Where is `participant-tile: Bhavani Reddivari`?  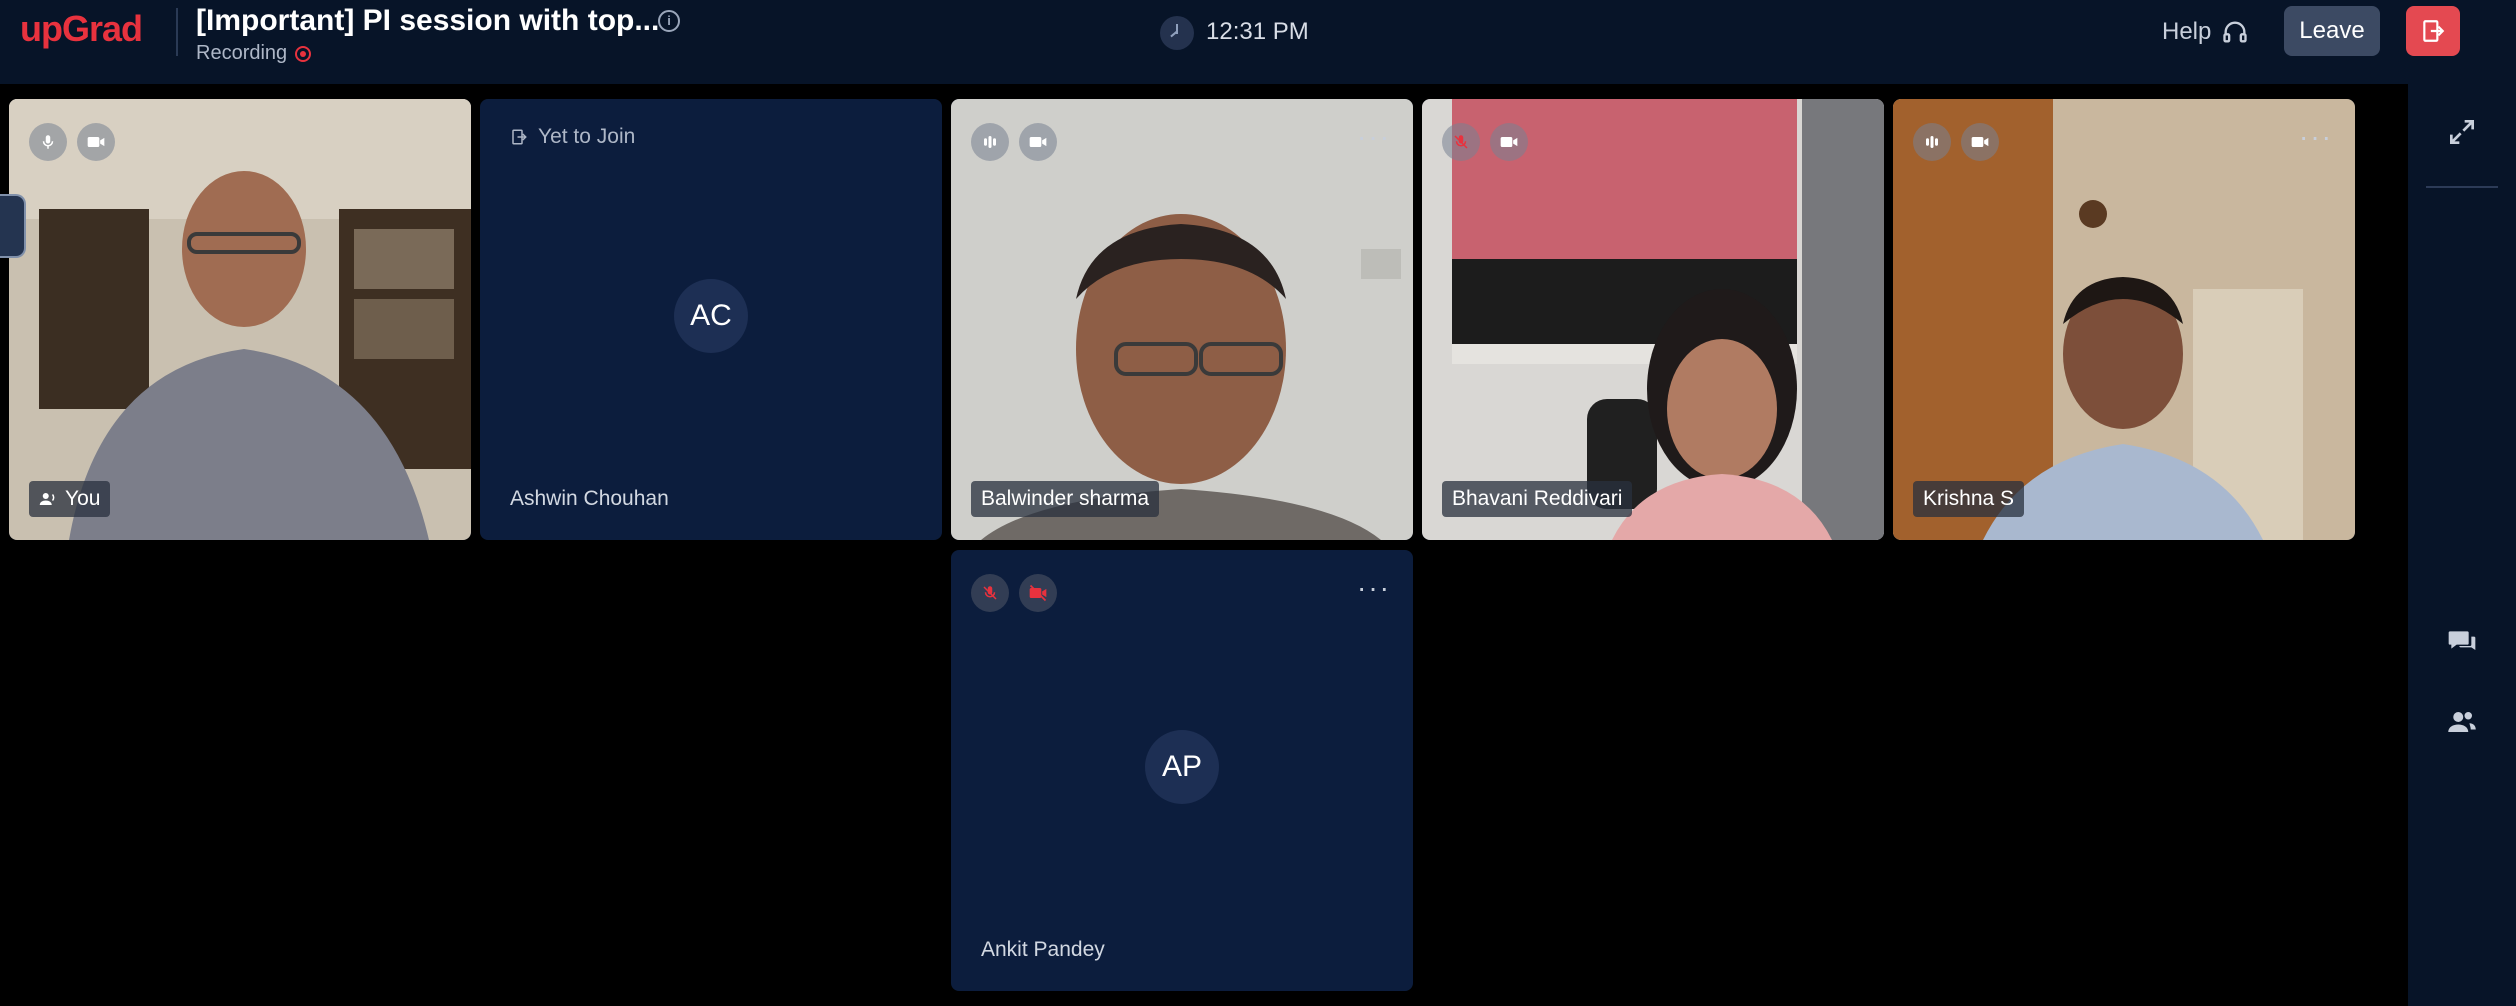 participant-tile: Bhavani Reddivari is located at coordinates (1653, 319).